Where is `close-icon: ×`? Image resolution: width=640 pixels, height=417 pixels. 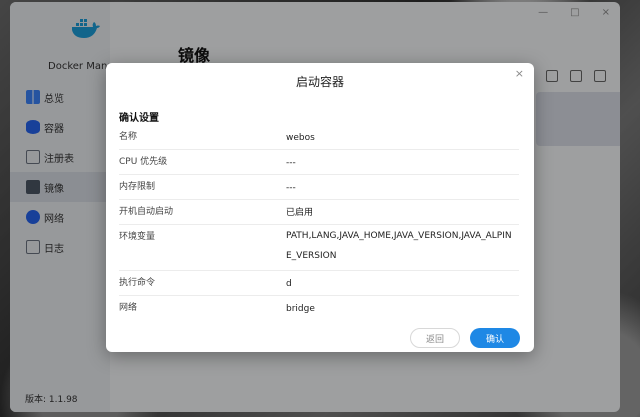 close-icon: × is located at coordinates (519, 73).